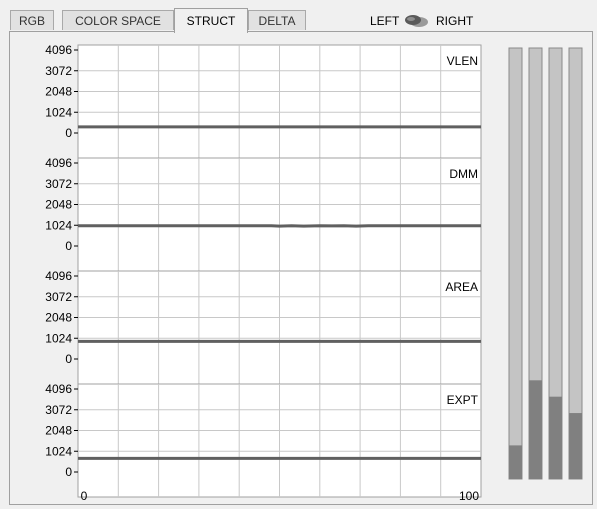  Describe the element at coordinates (463, 174) in the screenshot. I see `chart-name-label: DMM` at that location.